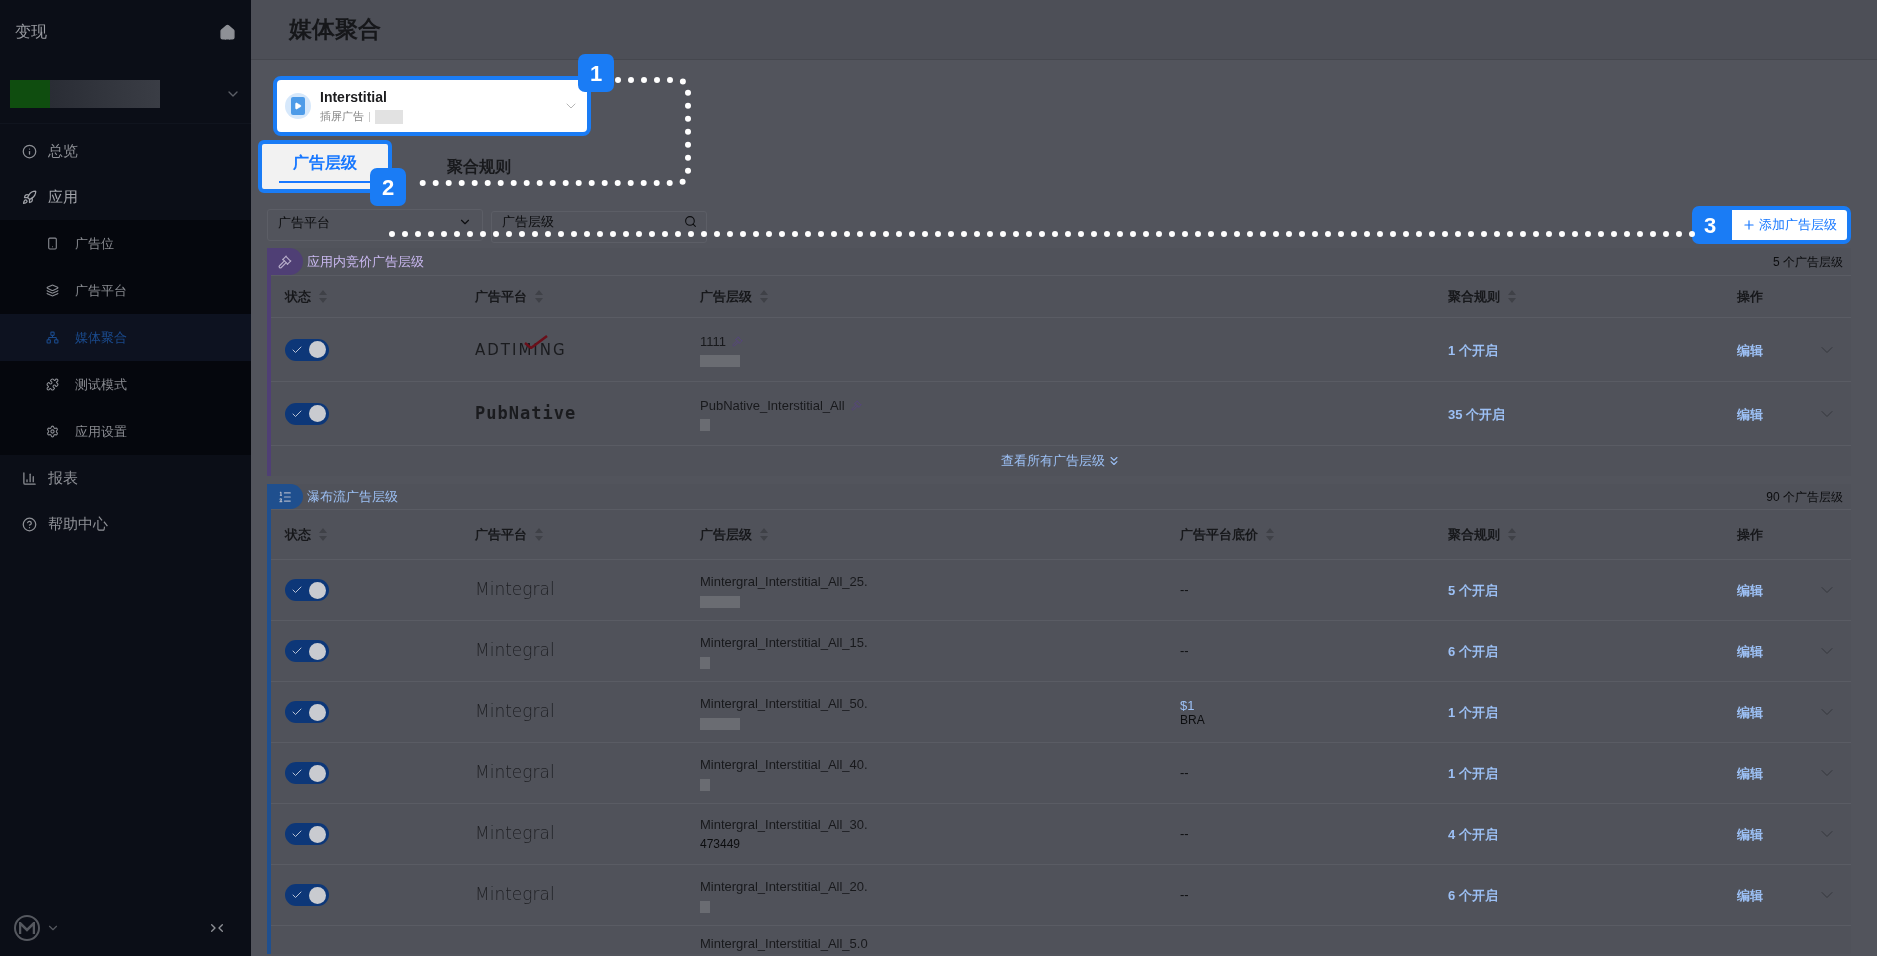  I want to click on nav-item: 总览, so click(125, 151).